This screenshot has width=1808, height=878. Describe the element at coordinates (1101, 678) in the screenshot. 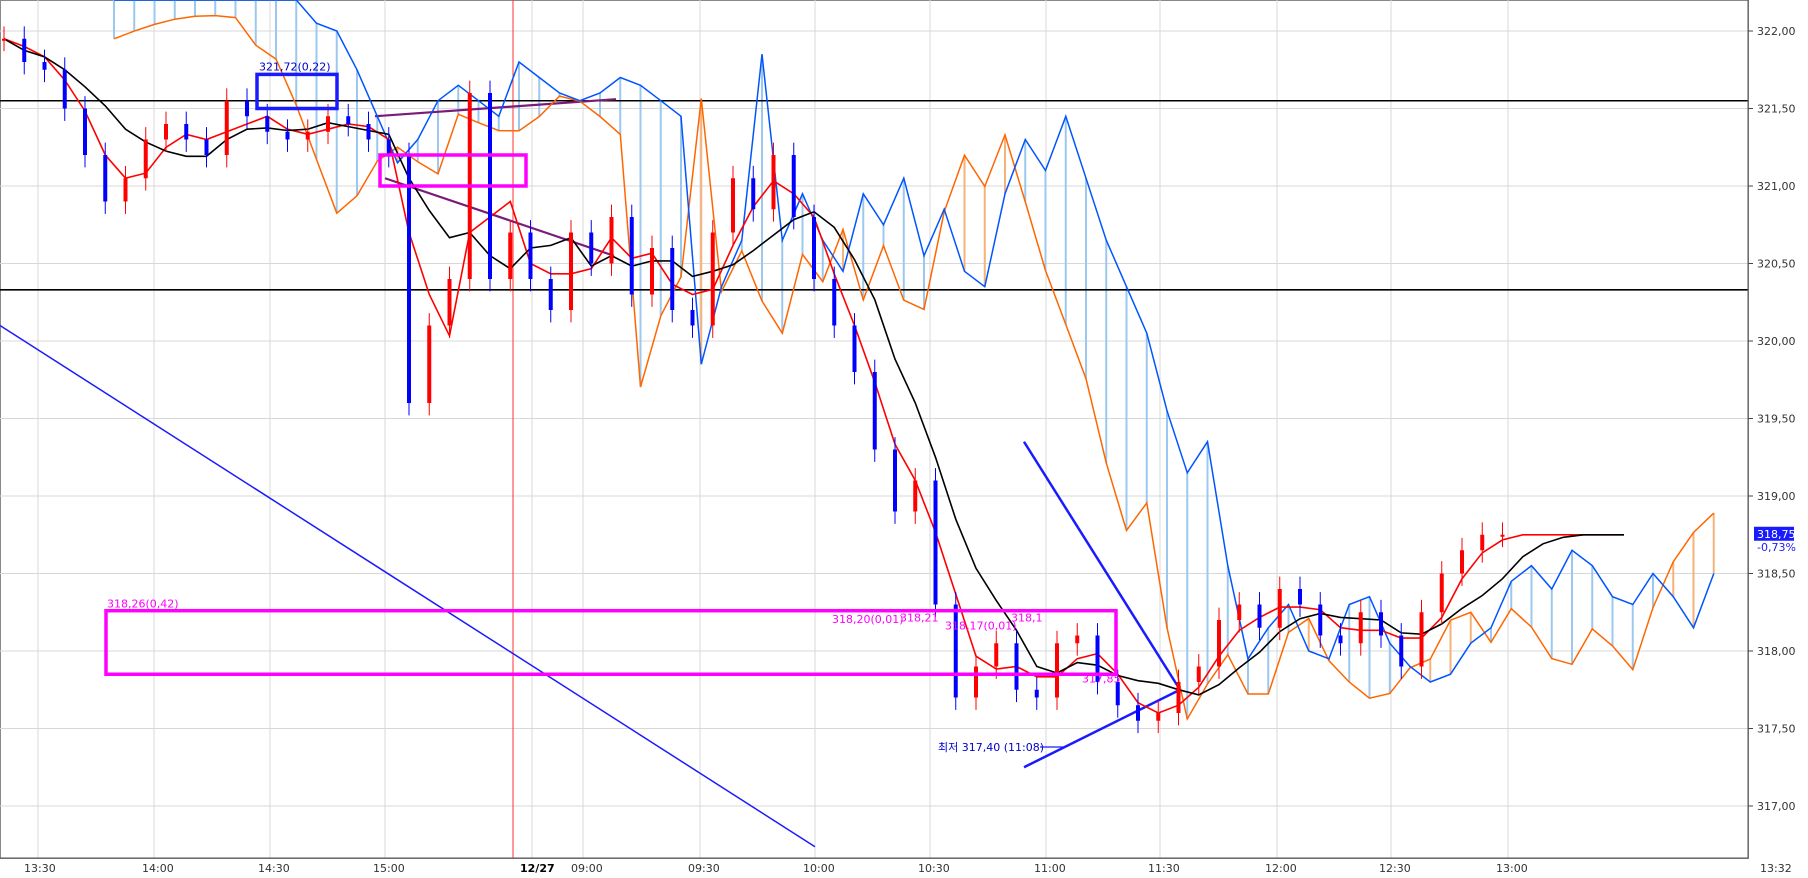

I see `annotation-label: 317,85` at that location.